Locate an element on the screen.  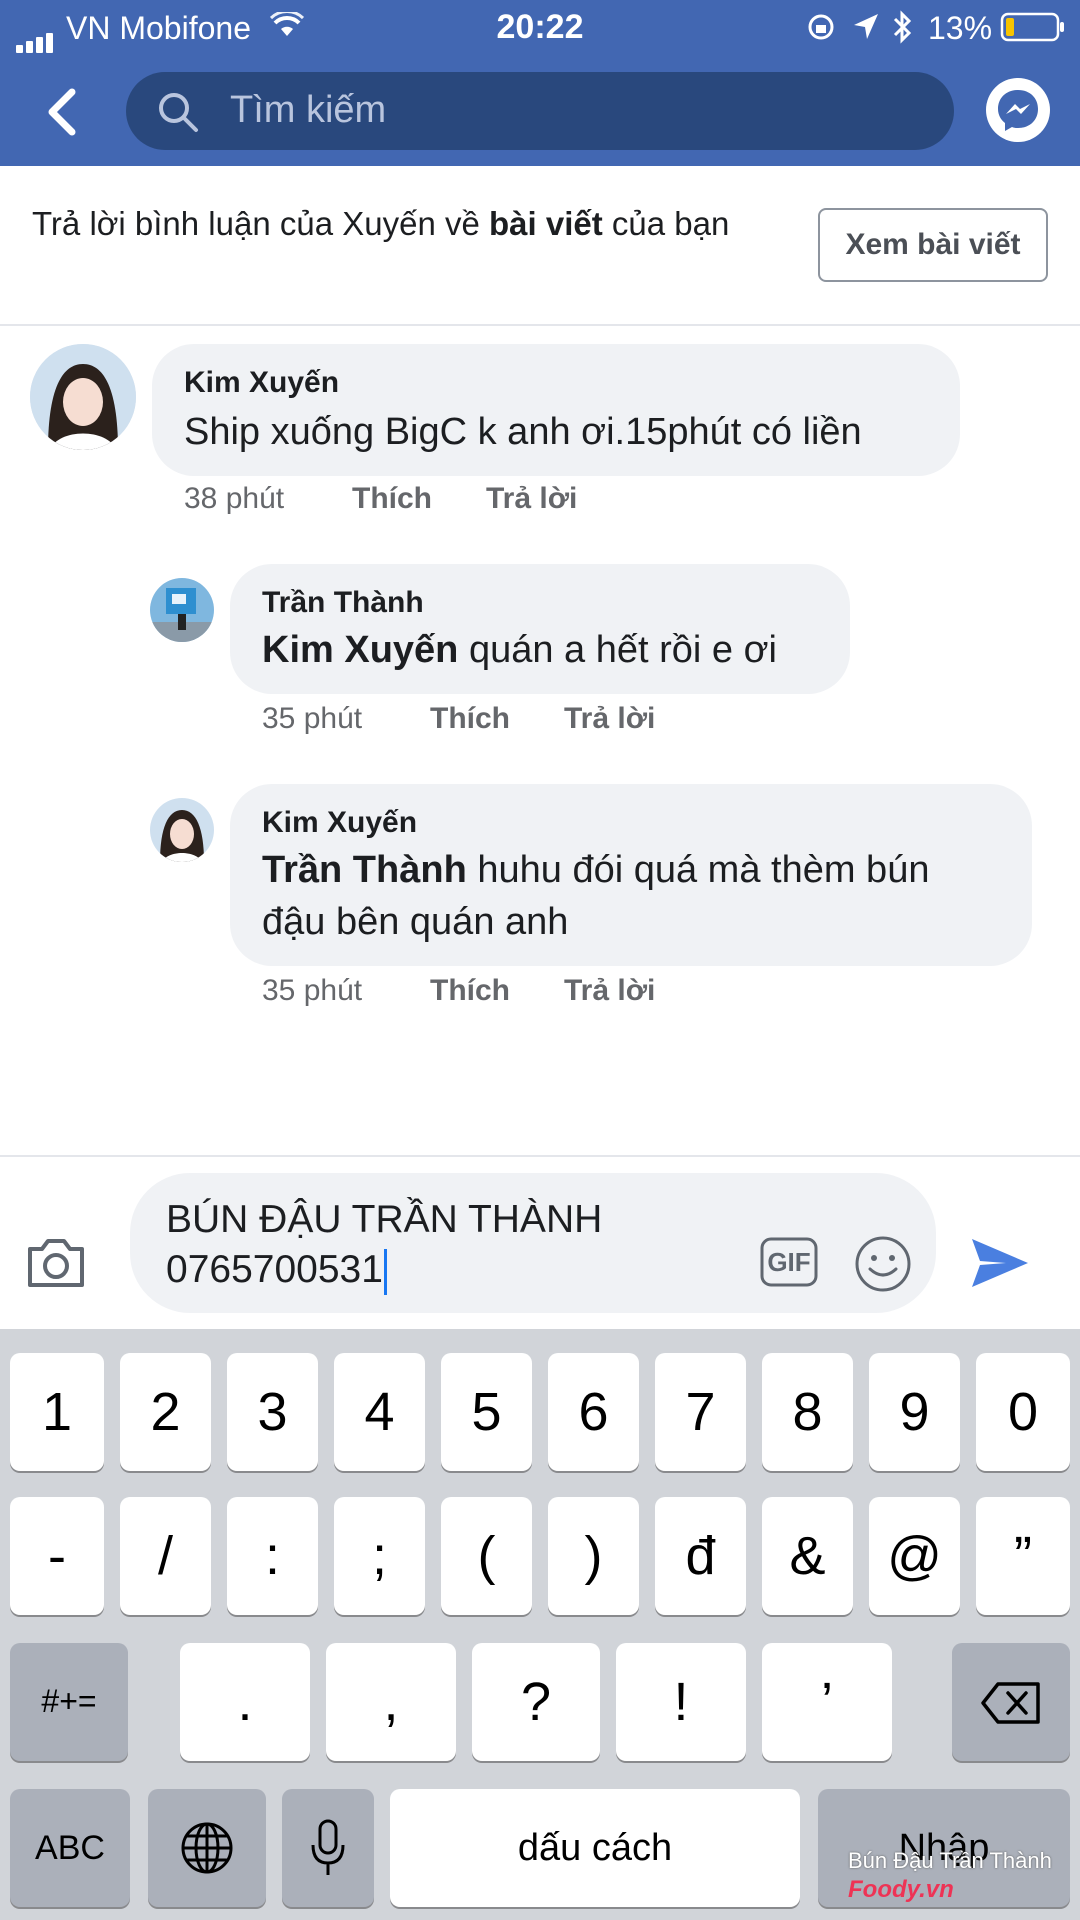
key-label: ( is located at coordinates (486, 1556).